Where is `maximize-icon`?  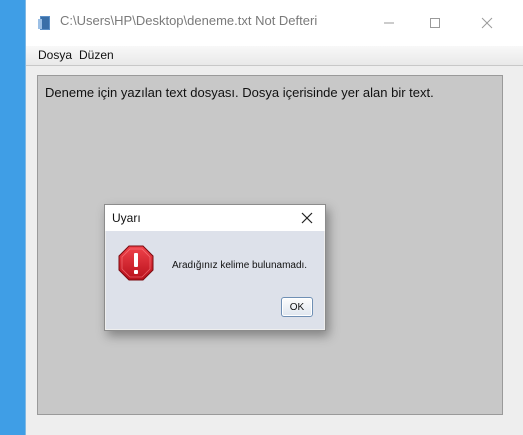
maximize-icon is located at coordinates (435, 23).